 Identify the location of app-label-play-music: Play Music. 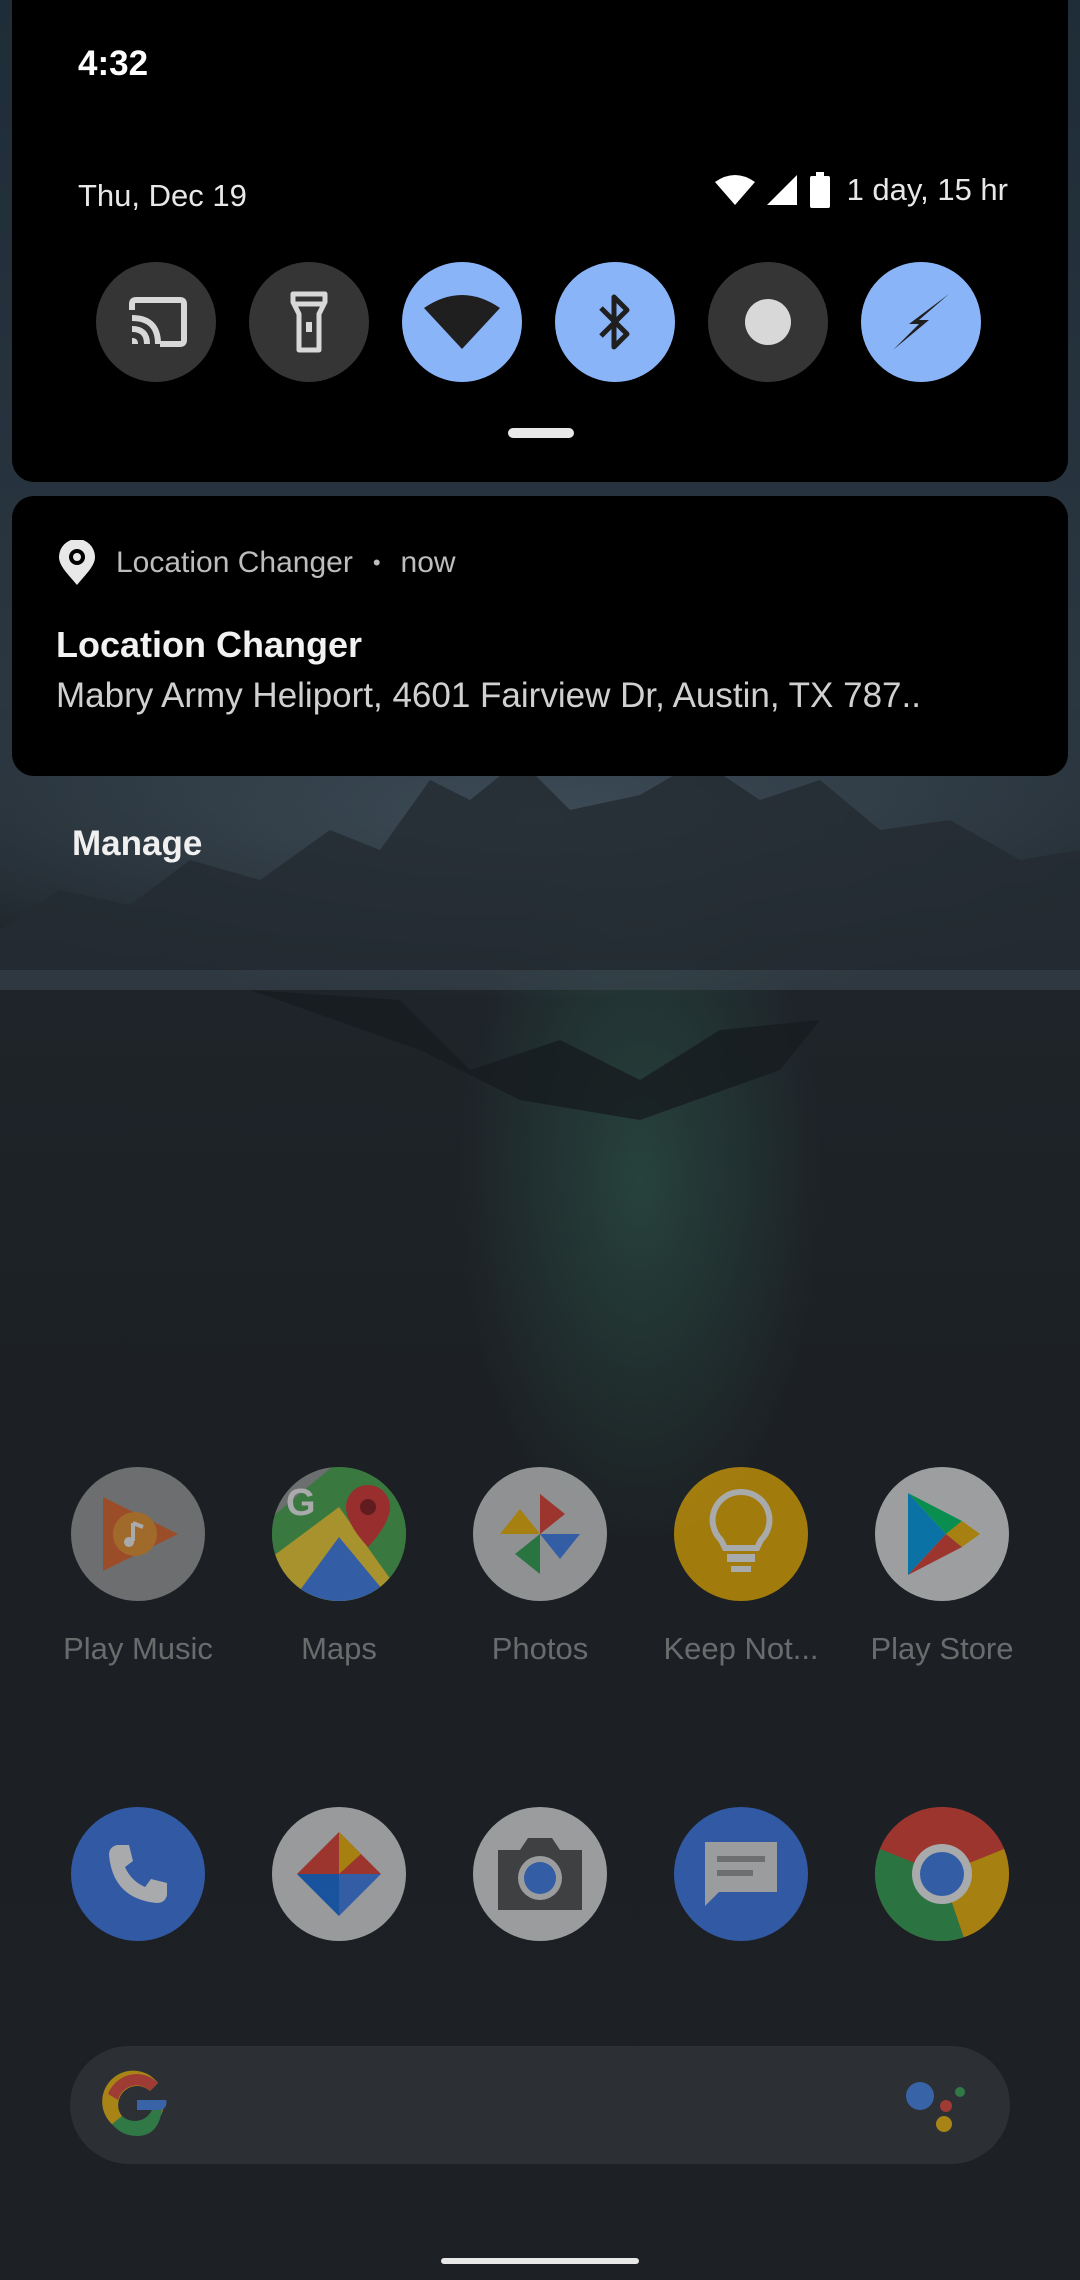
(138, 1648).